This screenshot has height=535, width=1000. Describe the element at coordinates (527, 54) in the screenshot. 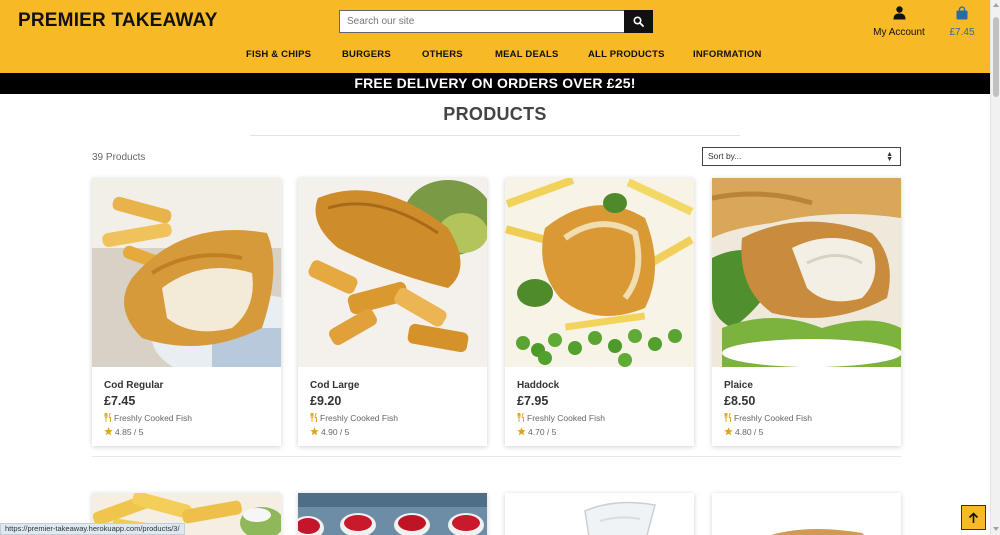

I see `nav-item-meal-deals: MEAL DEALS` at that location.